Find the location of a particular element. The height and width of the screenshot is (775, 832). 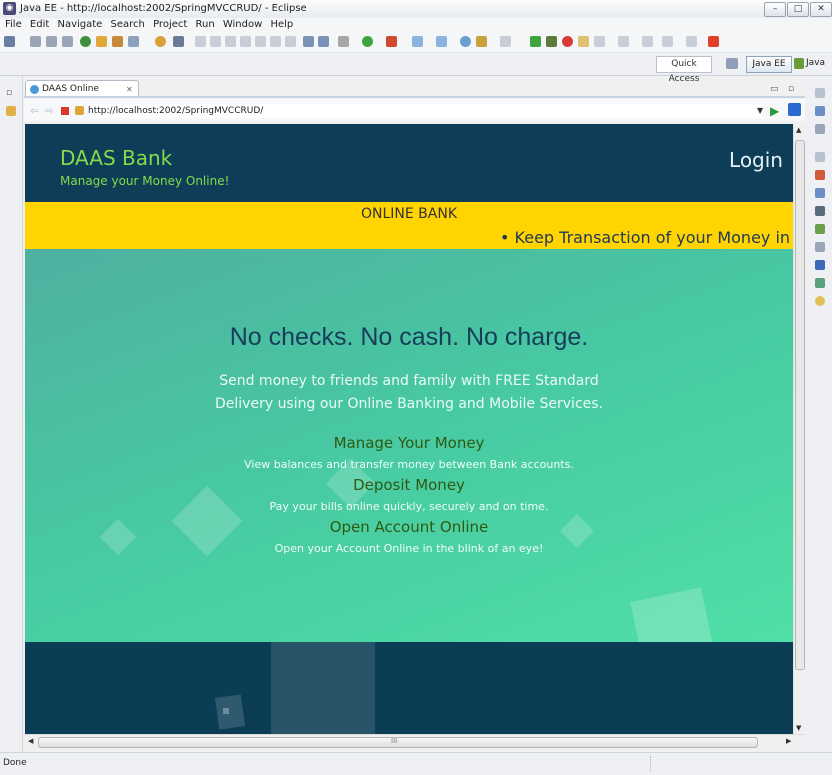

site-tagline: Manage your Money Online! is located at coordinates (145, 181).